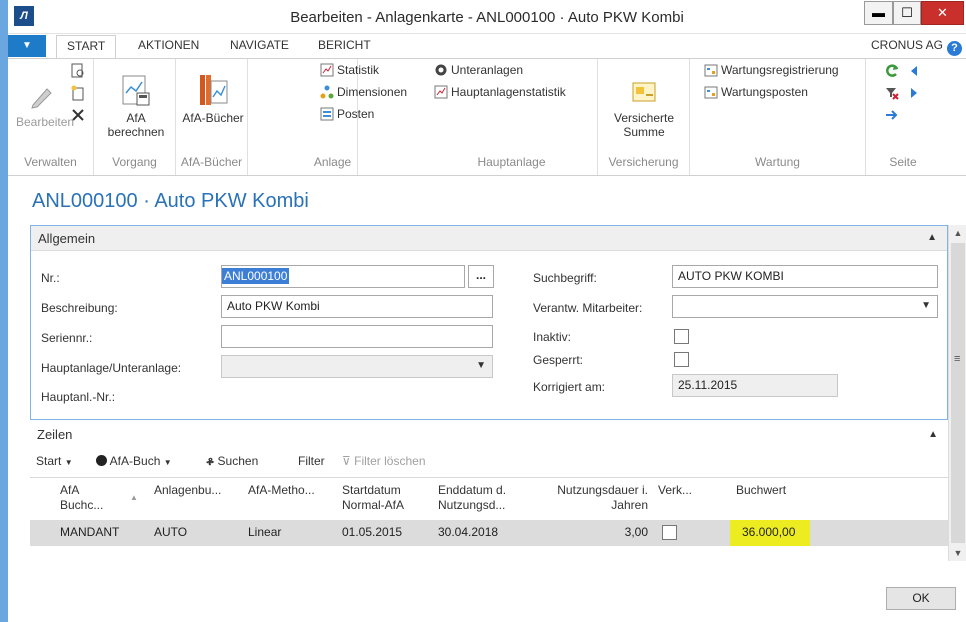 This screenshot has width=966, height=622. Describe the element at coordinates (343, 276) in the screenshot. I see `nr-field: ANL000100` at that location.